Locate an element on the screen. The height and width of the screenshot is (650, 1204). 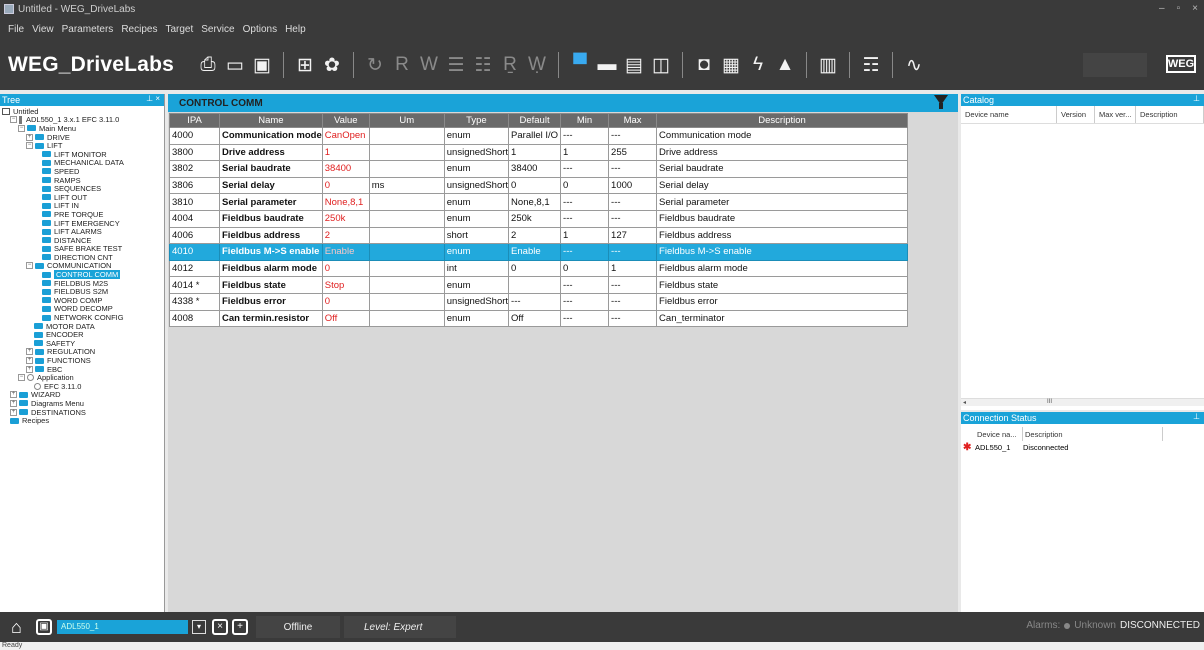
write-list-icon: ☷ is located at coordinates (483, 65).